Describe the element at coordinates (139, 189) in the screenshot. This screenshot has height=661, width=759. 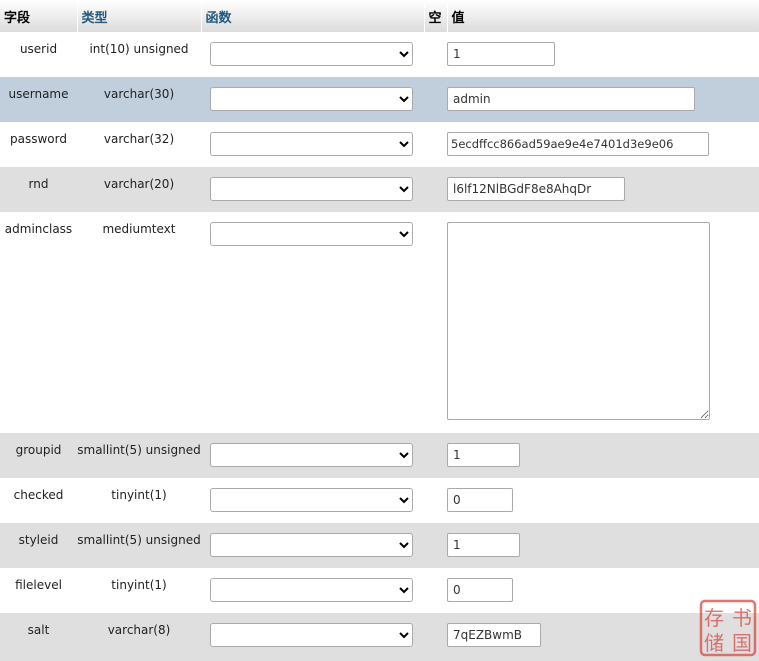
I see `field-type: varchar(20)` at that location.